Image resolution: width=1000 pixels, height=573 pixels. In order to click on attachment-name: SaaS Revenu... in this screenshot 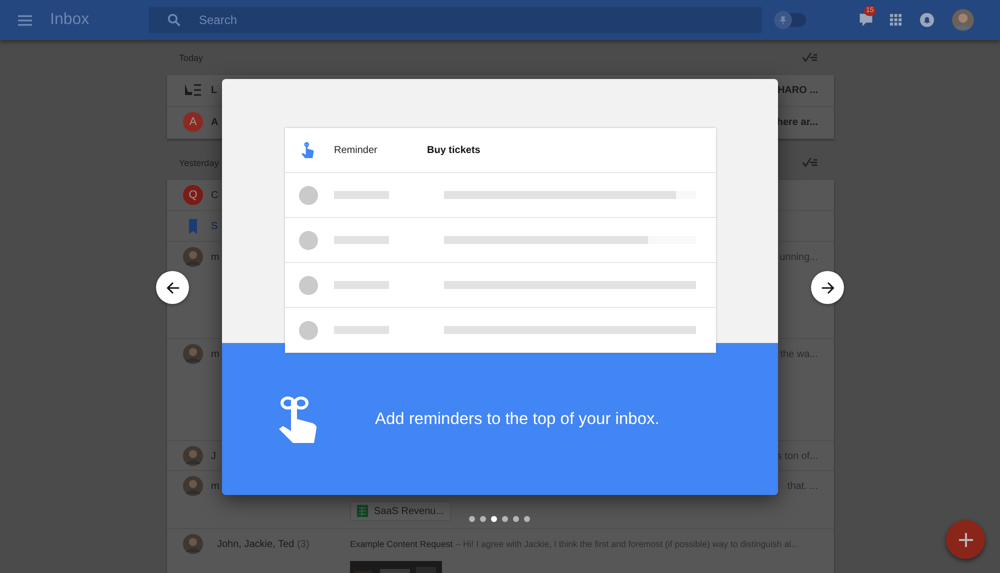, I will do `click(409, 511)`.